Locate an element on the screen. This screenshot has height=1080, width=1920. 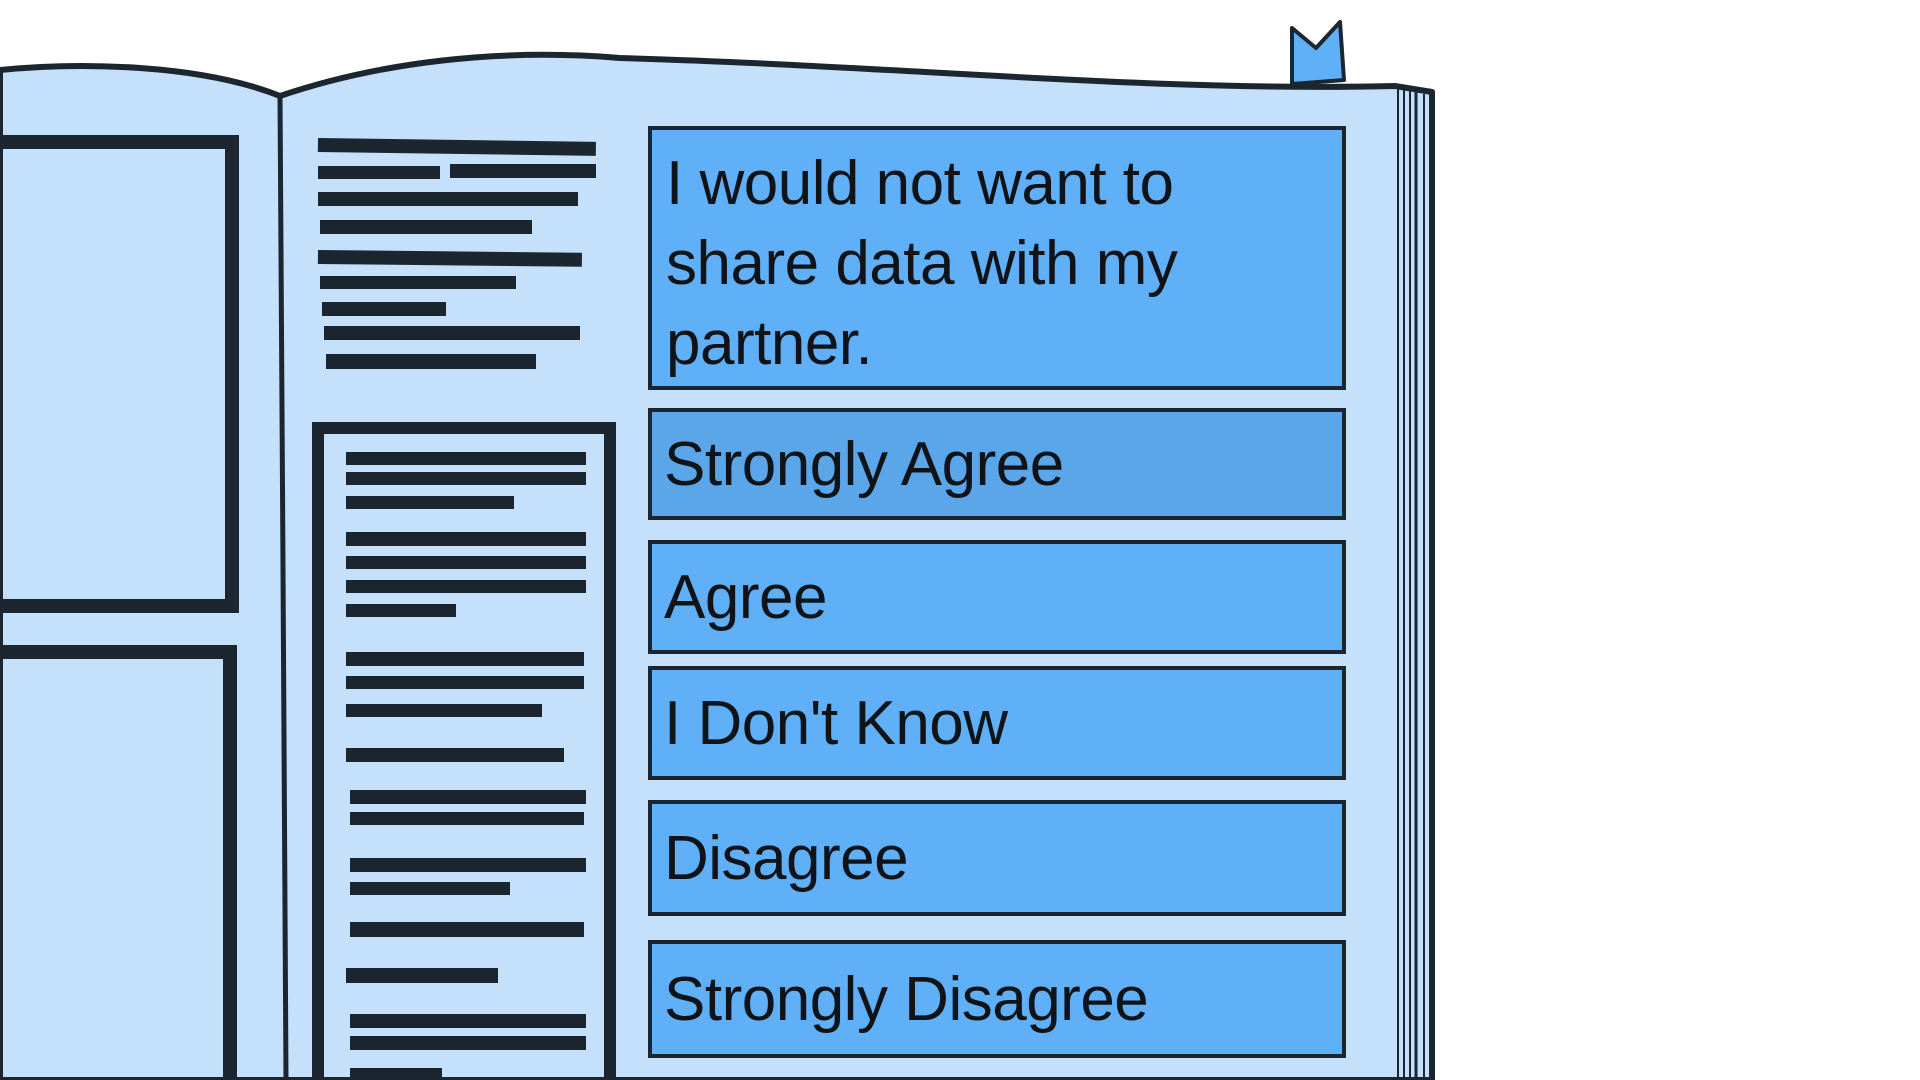
answer-label: Strongly Agree is located at coordinates (864, 464).